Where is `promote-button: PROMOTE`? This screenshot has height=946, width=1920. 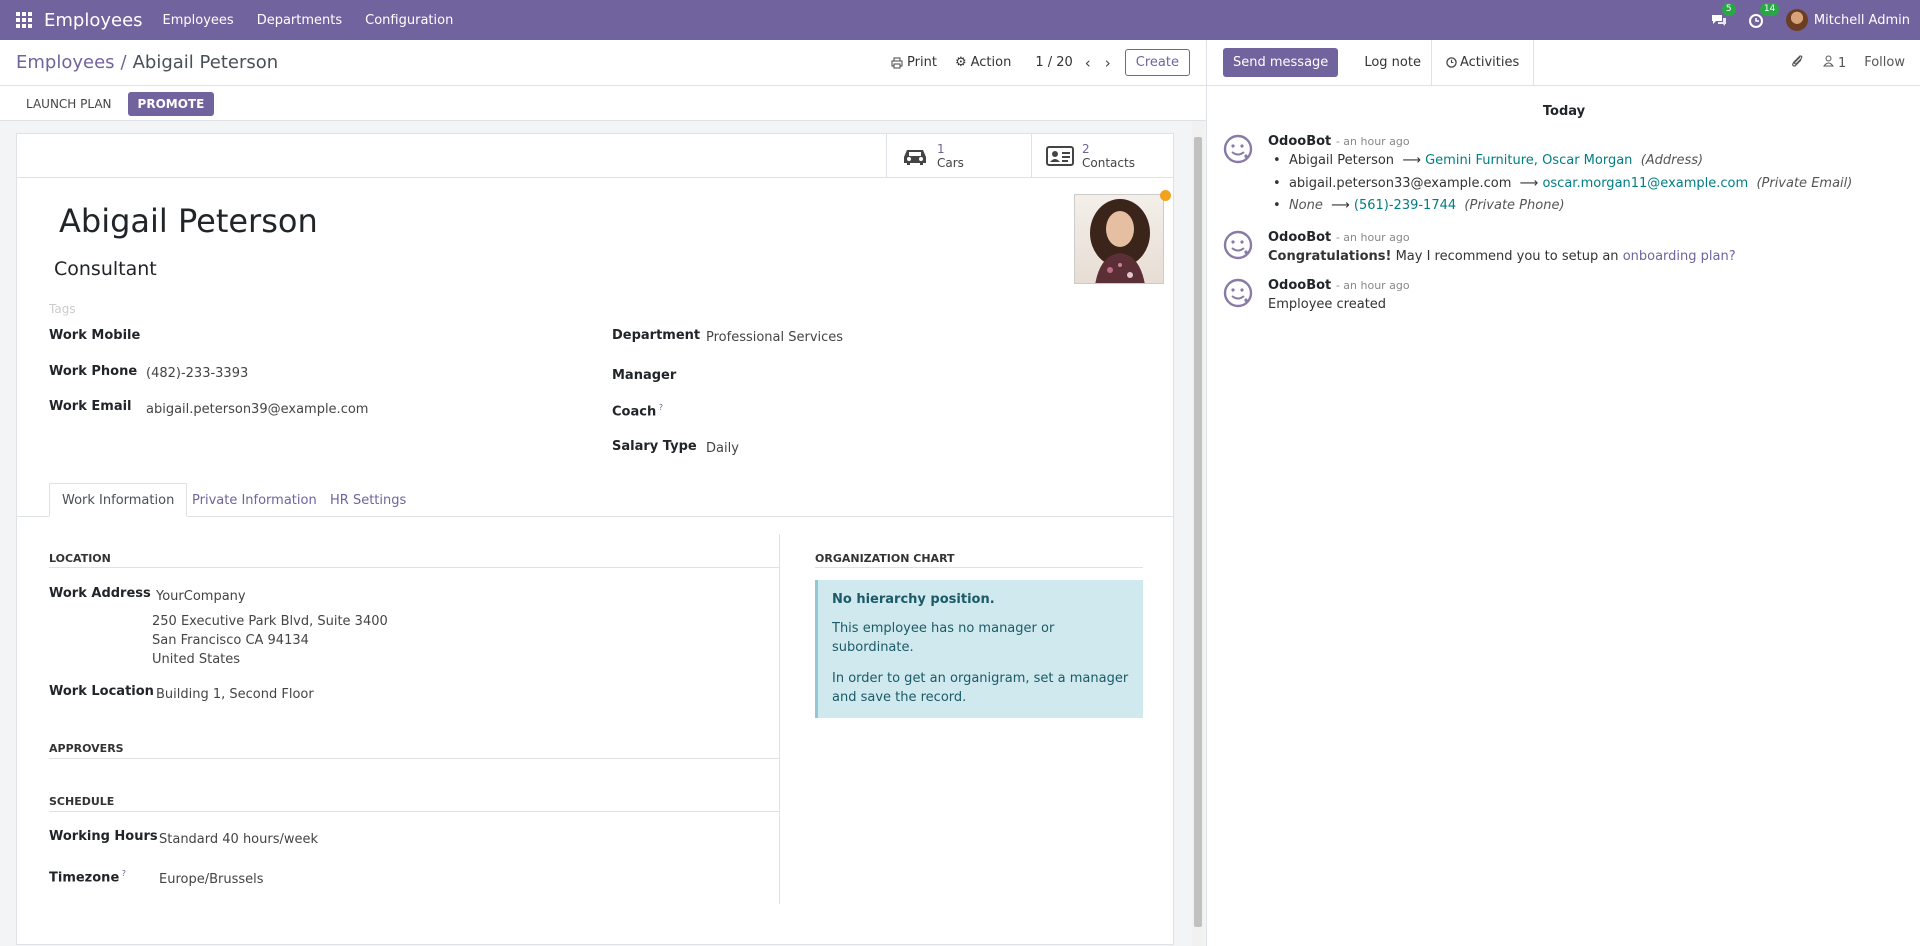
promote-button: PROMOTE is located at coordinates (171, 103).